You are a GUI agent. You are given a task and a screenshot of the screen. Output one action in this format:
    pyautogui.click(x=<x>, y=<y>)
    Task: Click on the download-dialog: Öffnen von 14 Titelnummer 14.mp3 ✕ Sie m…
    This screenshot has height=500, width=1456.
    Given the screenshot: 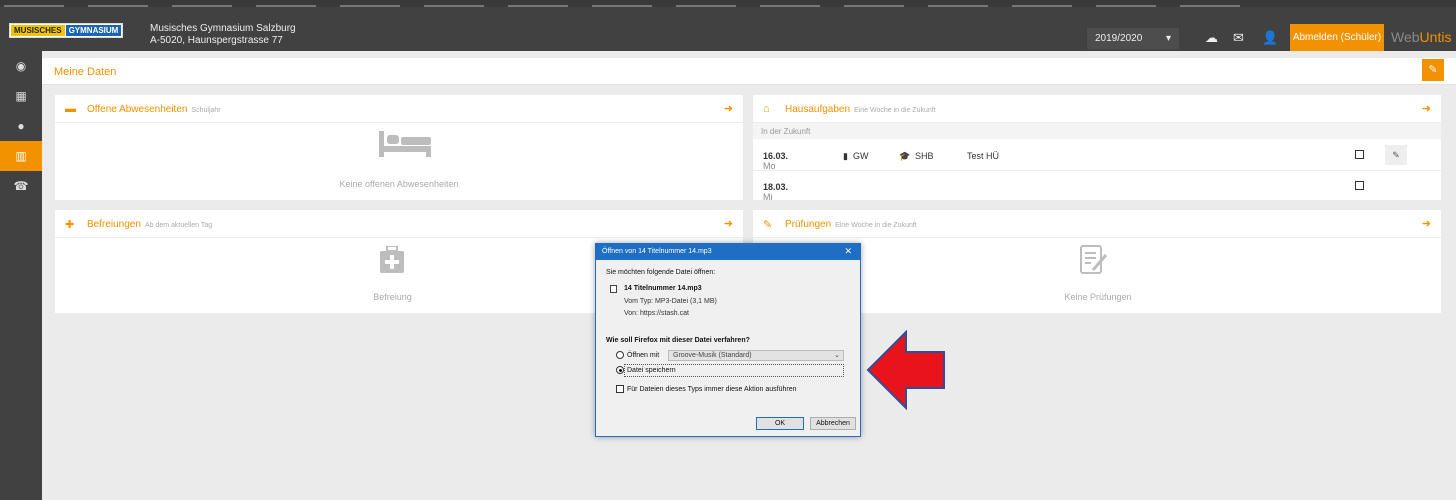 What is the action you would take?
    pyautogui.click(x=728, y=340)
    